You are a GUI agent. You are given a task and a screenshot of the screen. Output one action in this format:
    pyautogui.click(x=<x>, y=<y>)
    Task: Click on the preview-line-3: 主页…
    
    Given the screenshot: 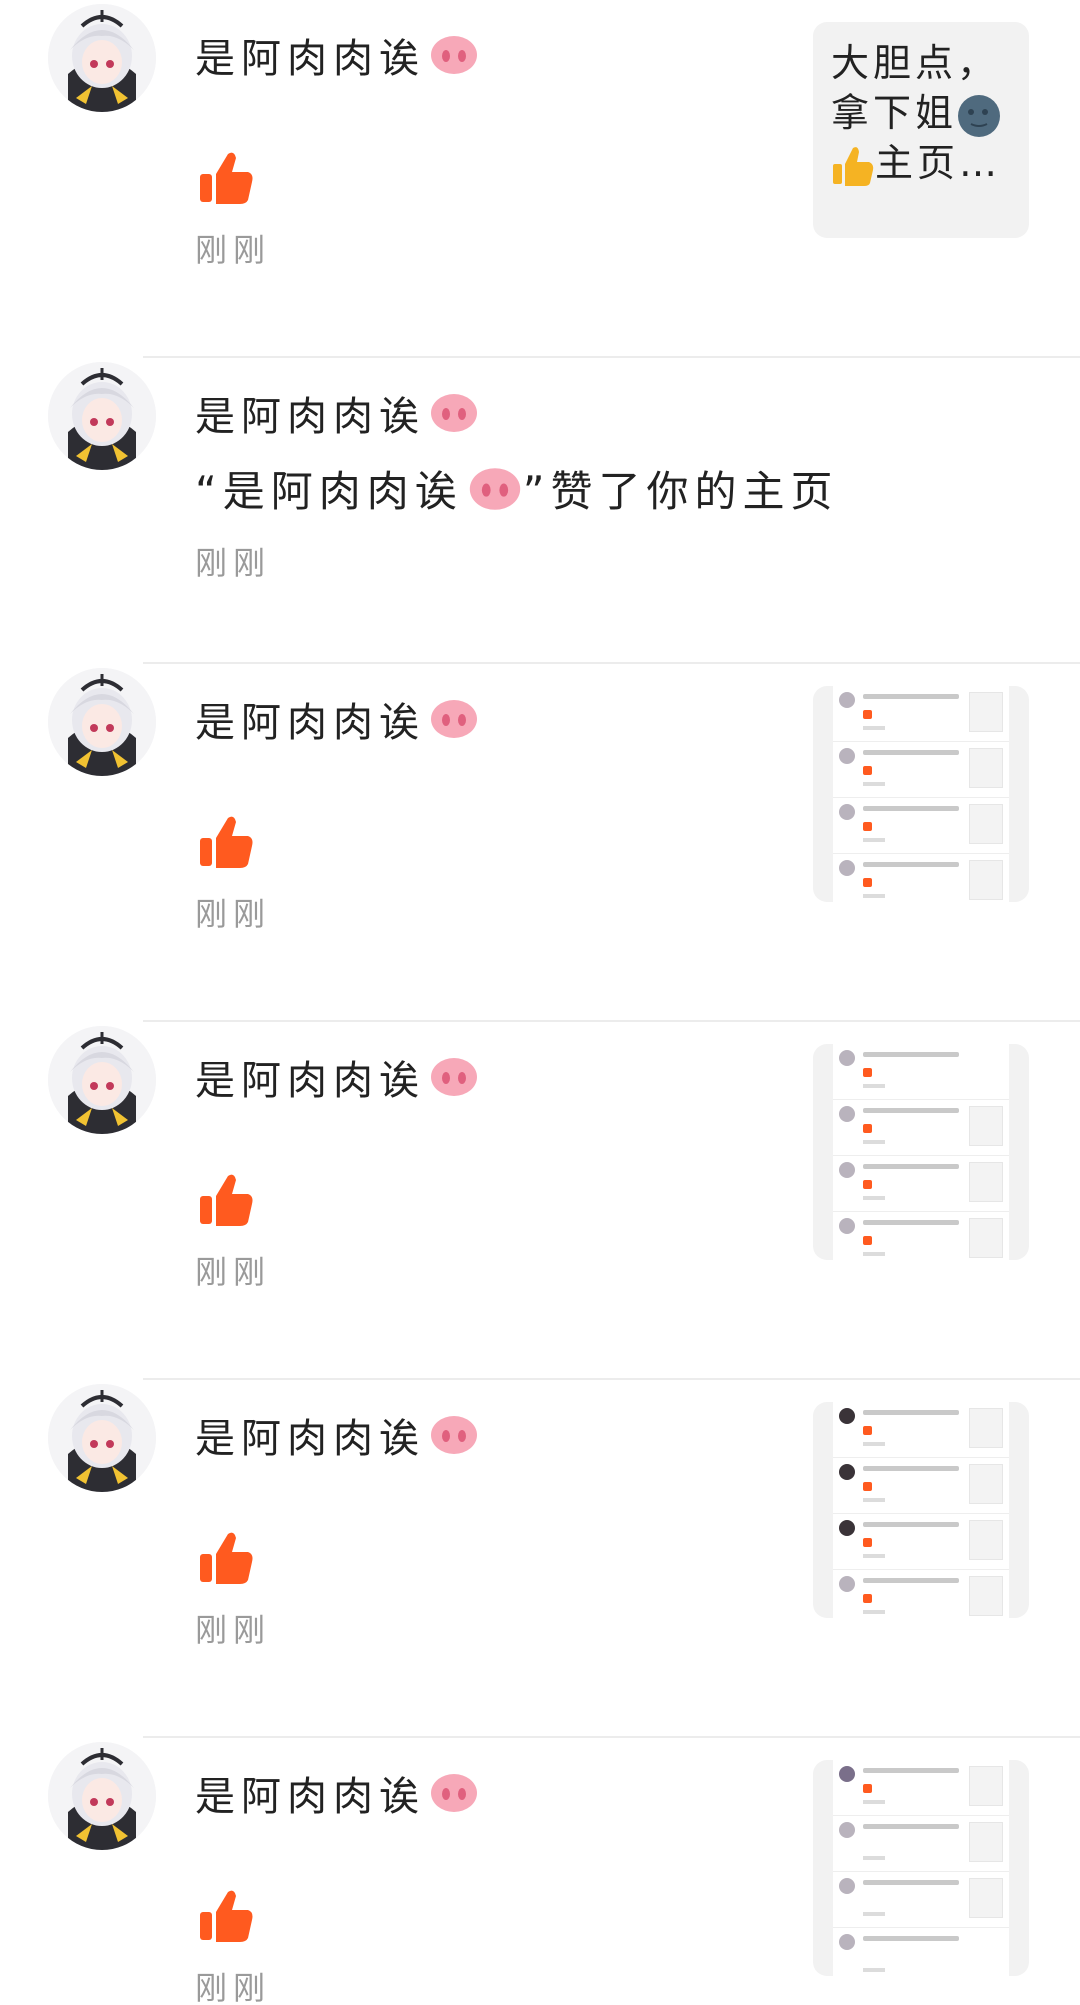 What is the action you would take?
    pyautogui.click(x=921, y=163)
    